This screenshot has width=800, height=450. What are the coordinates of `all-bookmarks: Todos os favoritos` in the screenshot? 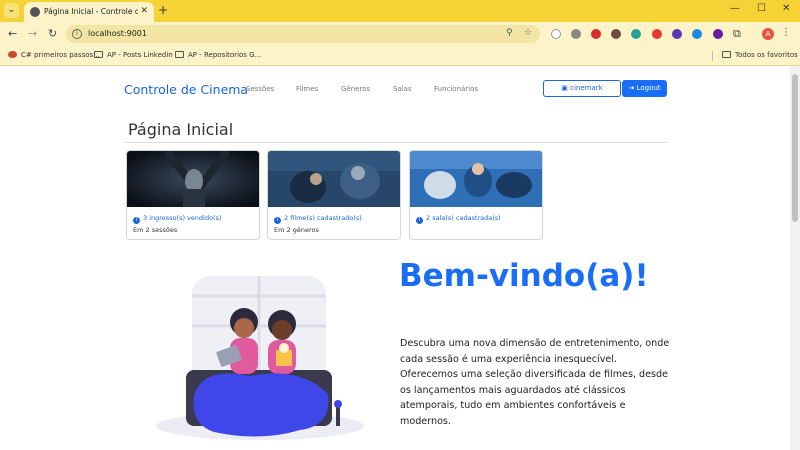 It's located at (760, 55).